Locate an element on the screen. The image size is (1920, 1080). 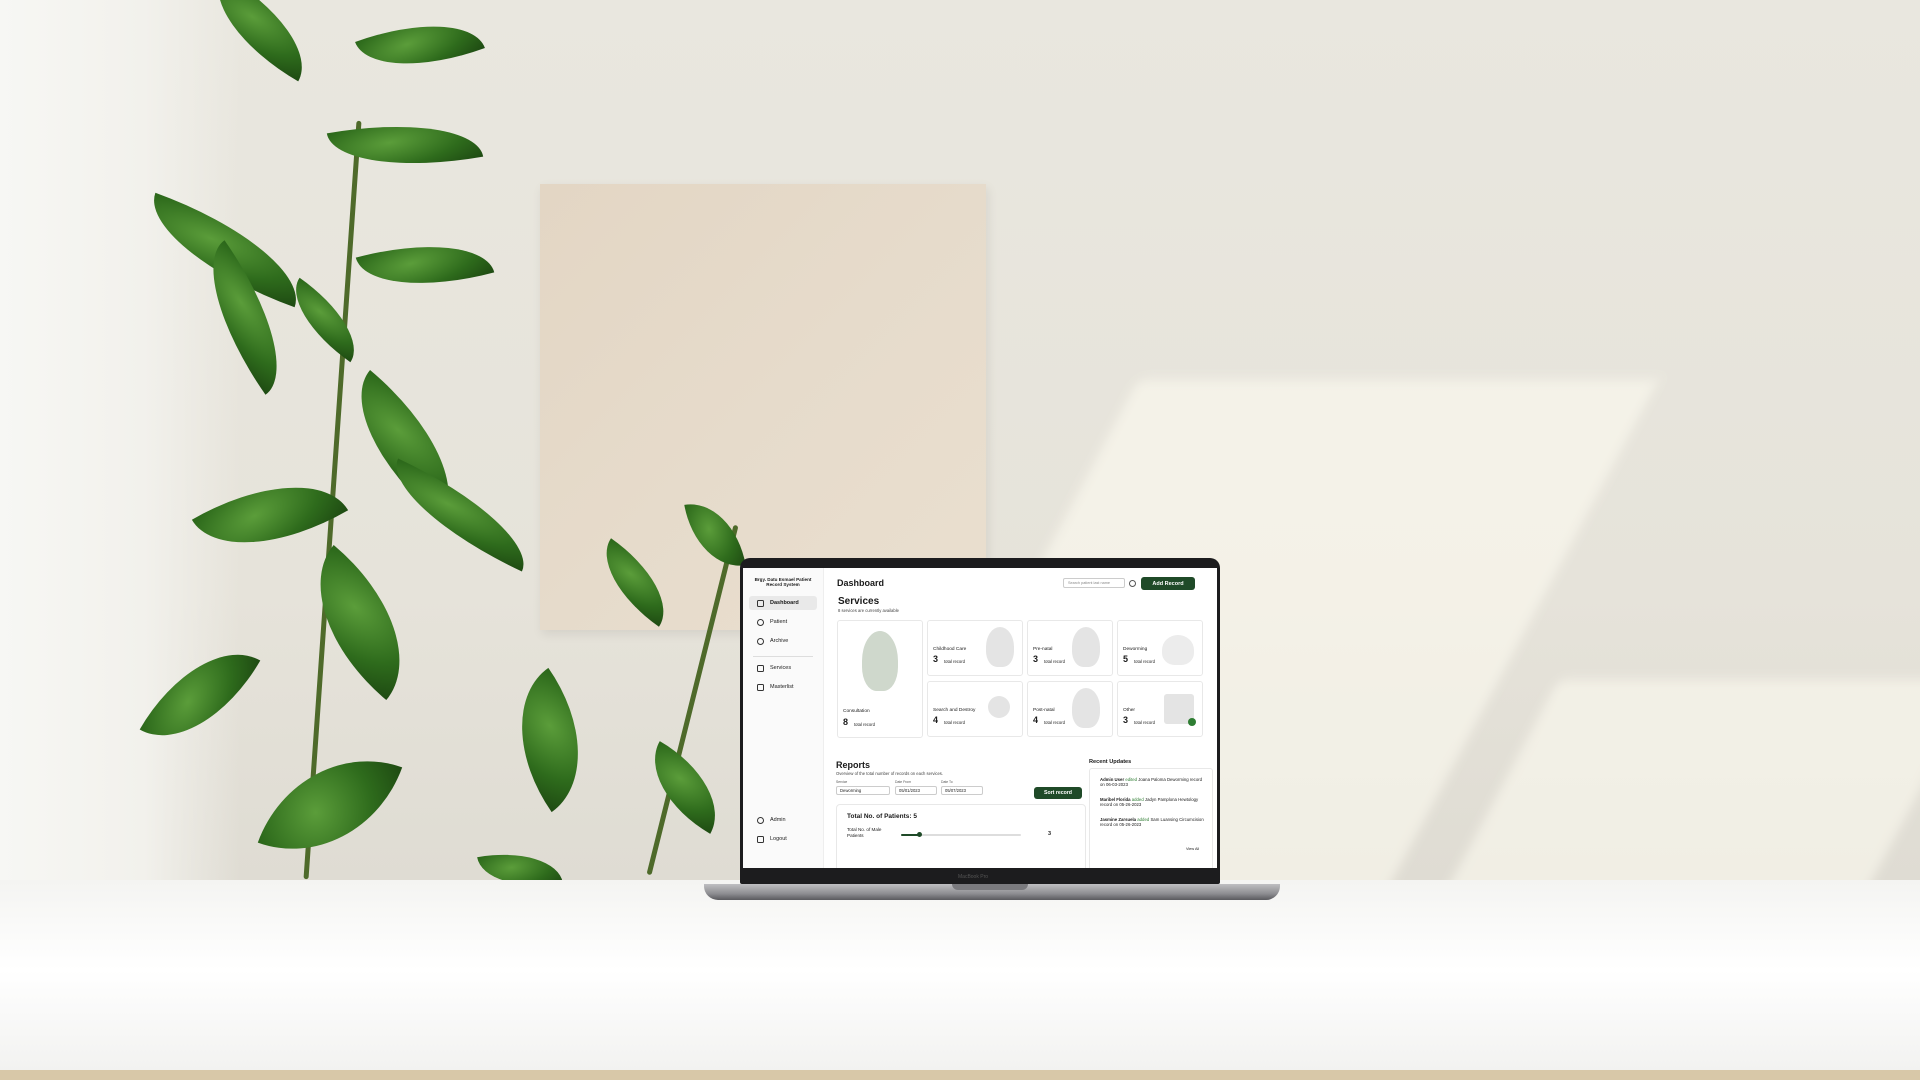
date-to-label: Date To is located at coordinates (947, 782).